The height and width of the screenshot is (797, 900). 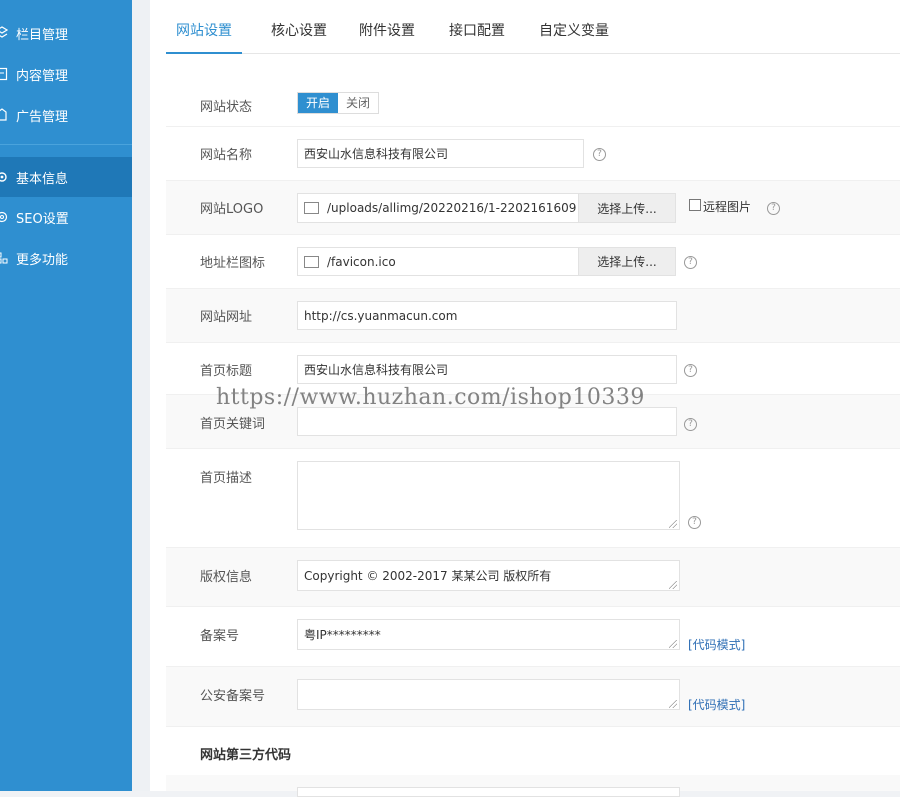 I want to click on field-label: 公安备案号, so click(x=233, y=696).